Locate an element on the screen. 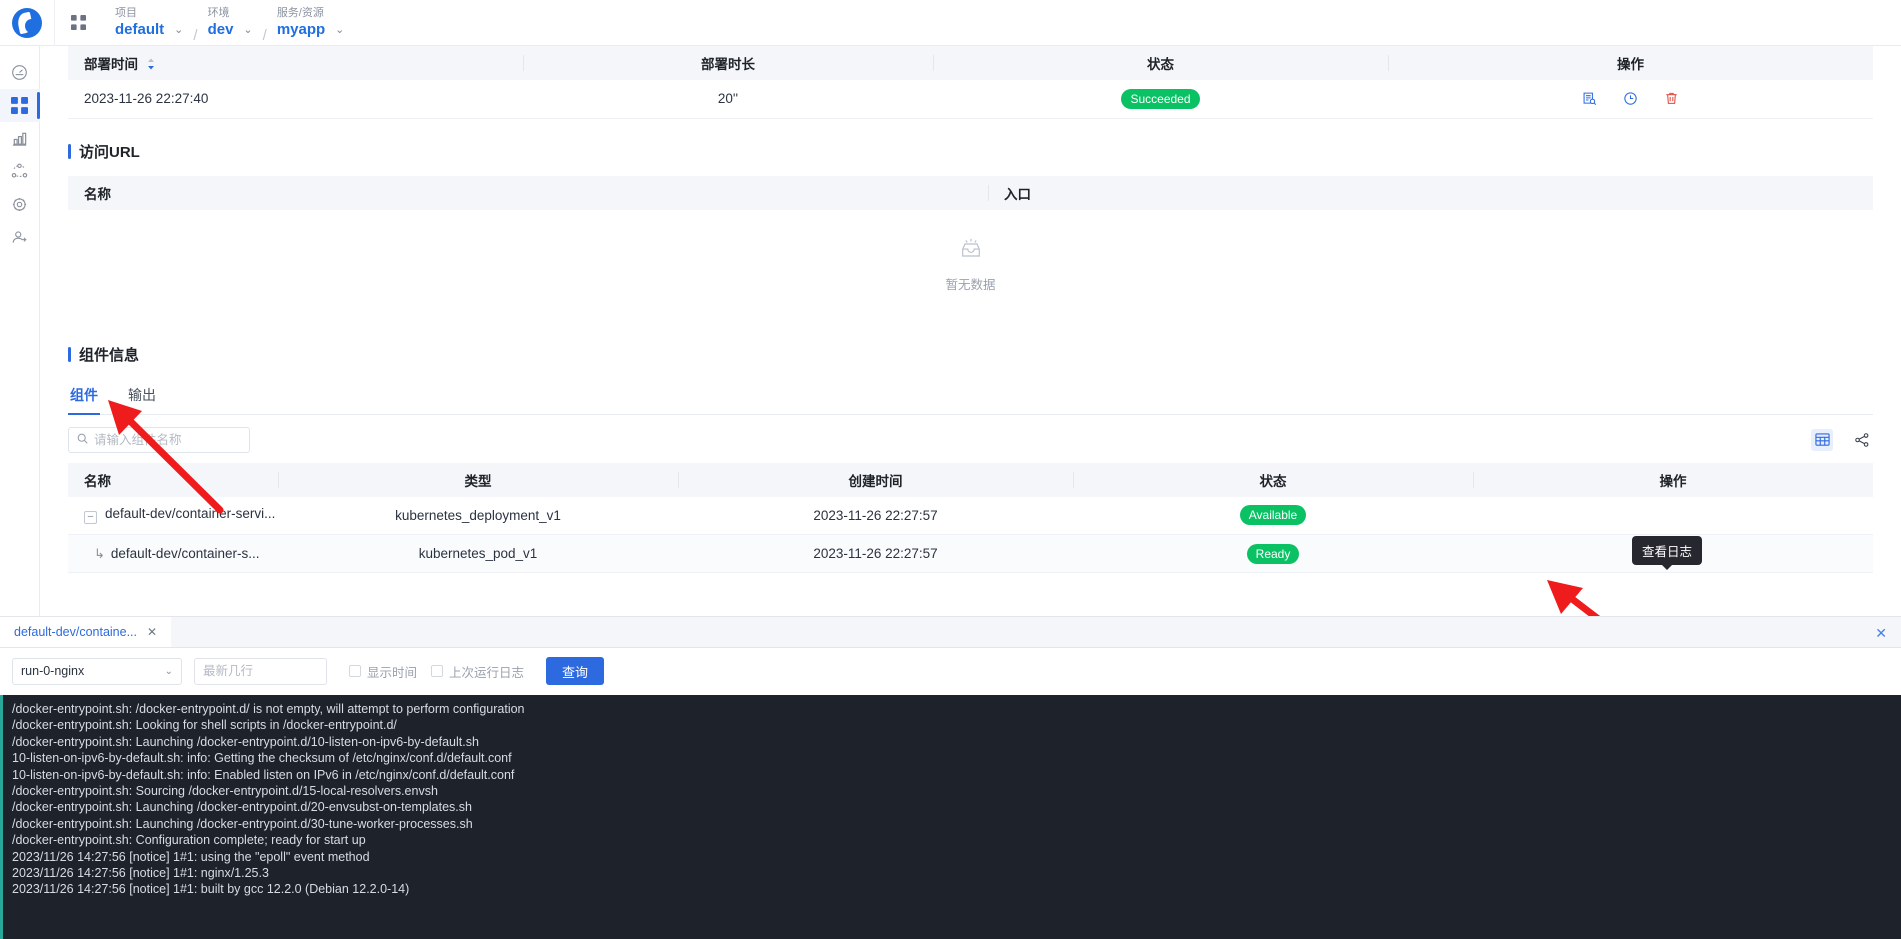  apps-grid-icon is located at coordinates (78, 23).